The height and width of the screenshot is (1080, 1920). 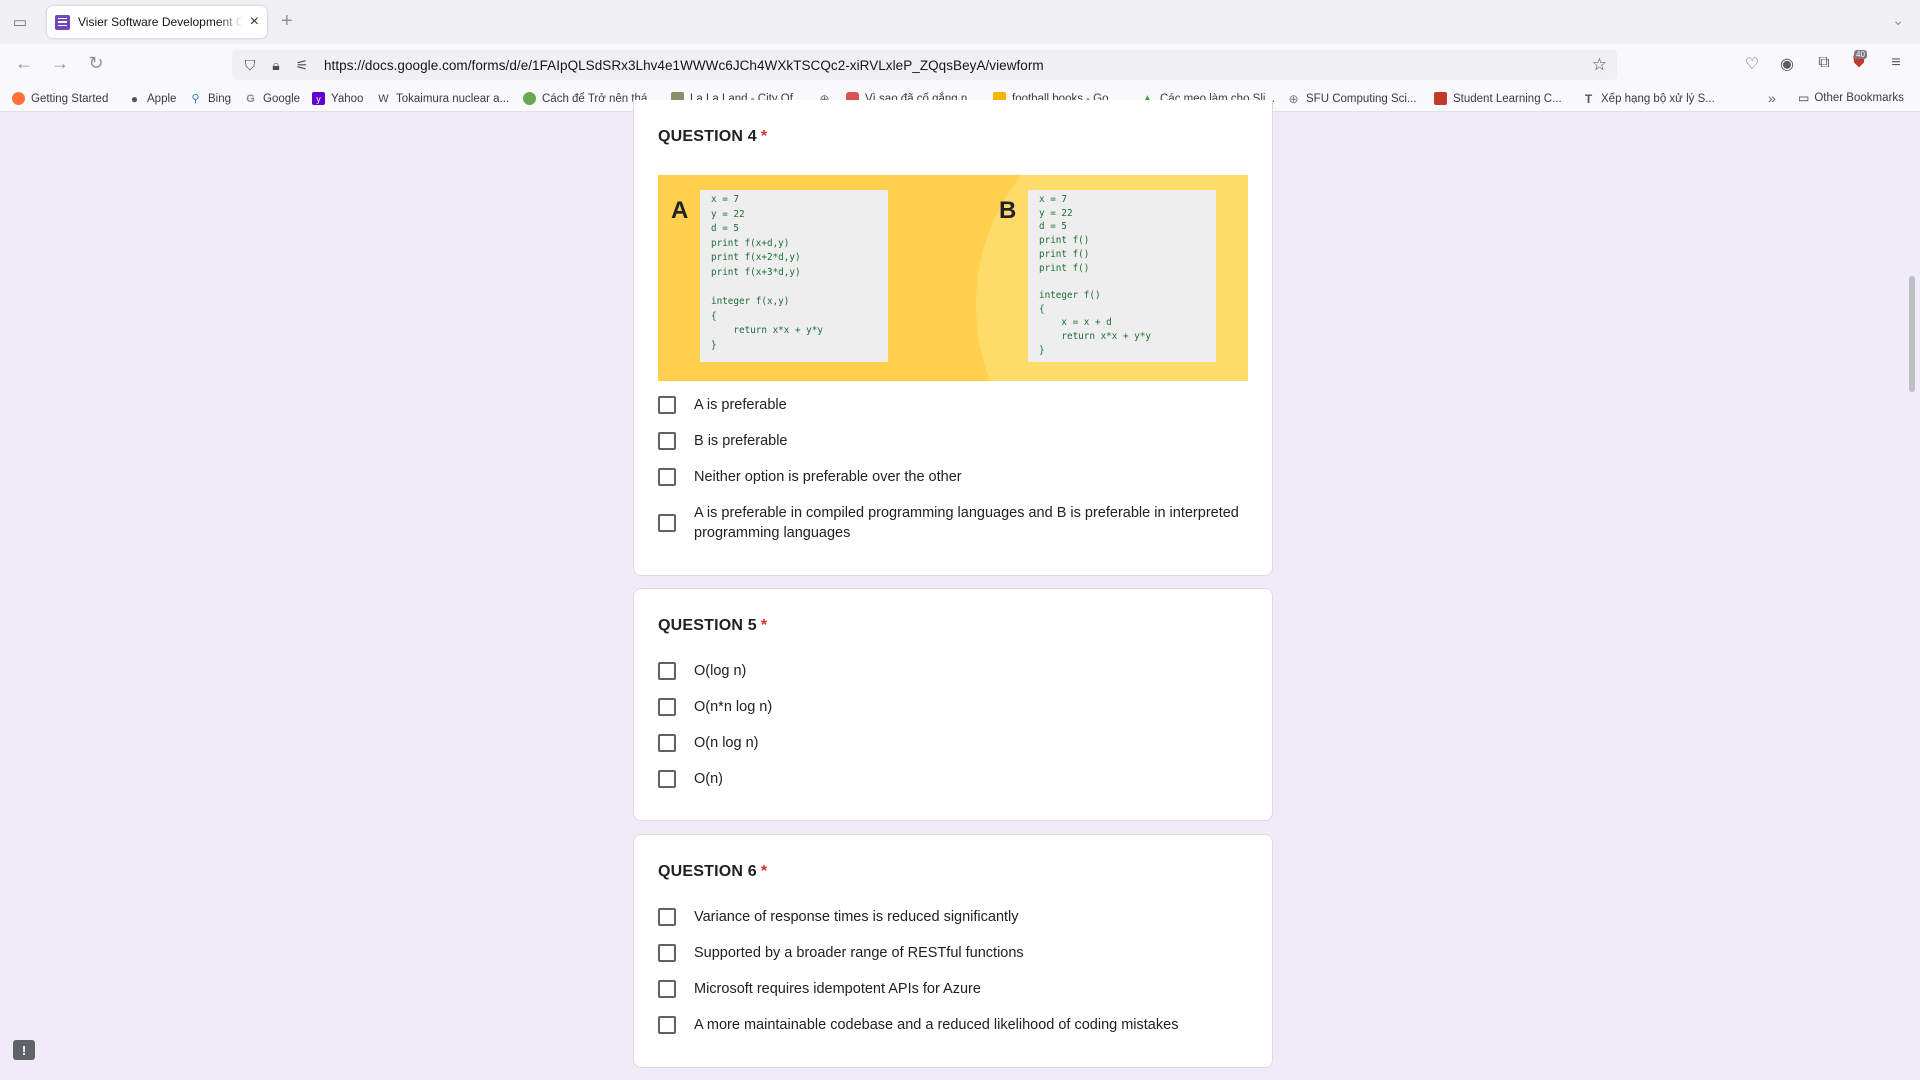 What do you see at coordinates (276, 65) in the screenshot?
I see `lock-icon: 🔒︎` at bounding box center [276, 65].